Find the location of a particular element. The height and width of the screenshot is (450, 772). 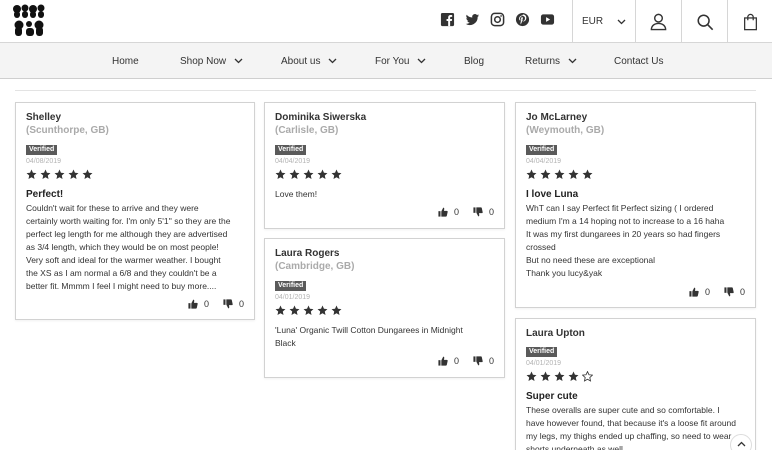

instagram-icon is located at coordinates (497, 19).